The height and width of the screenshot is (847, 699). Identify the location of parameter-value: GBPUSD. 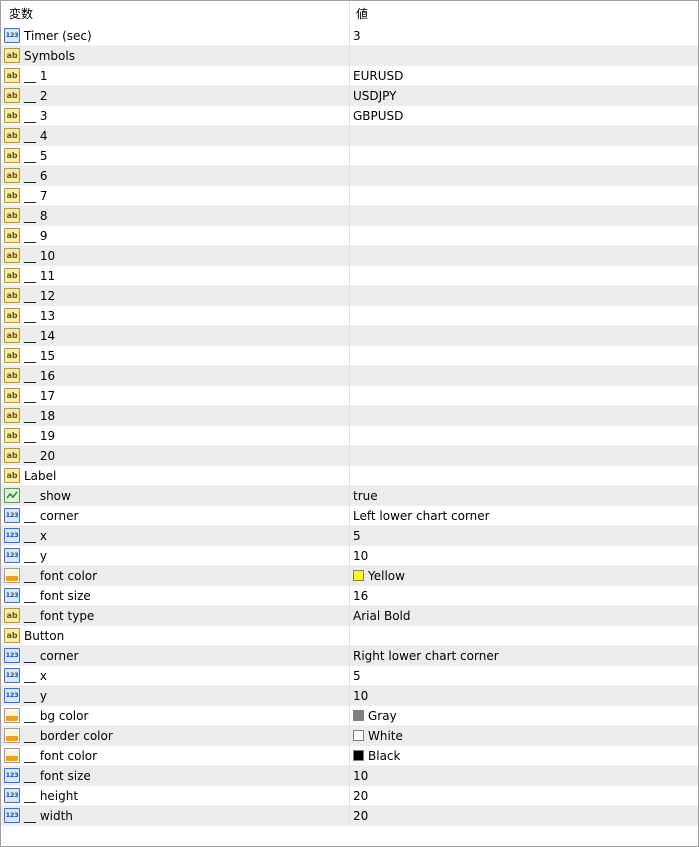
(378, 116).